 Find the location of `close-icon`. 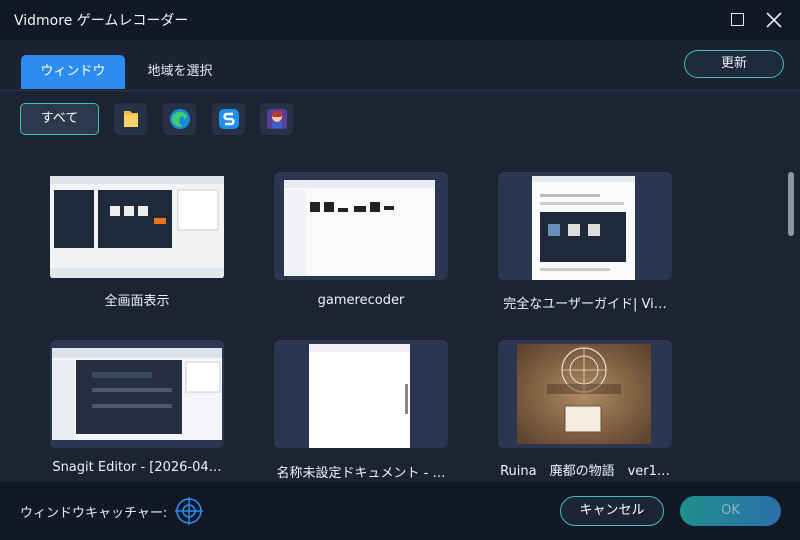

close-icon is located at coordinates (774, 20).